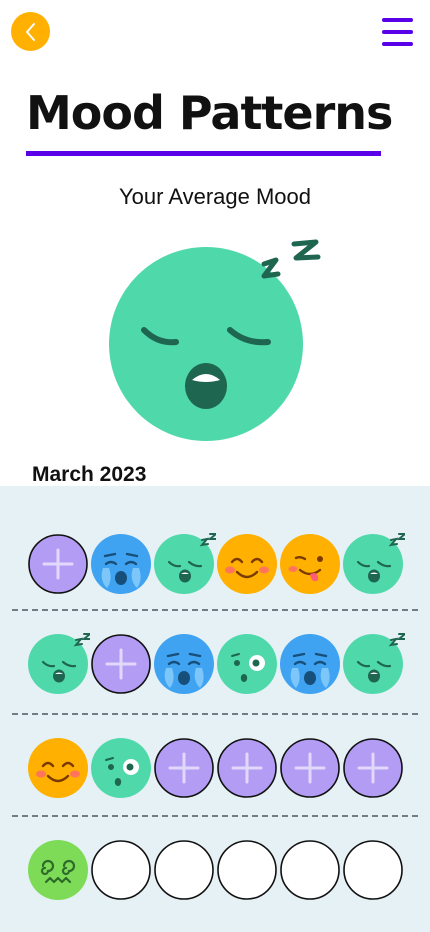 Image resolution: width=430 pixels, height=932 pixels. I want to click on average-mood-sleepy-icon, so click(211, 344).